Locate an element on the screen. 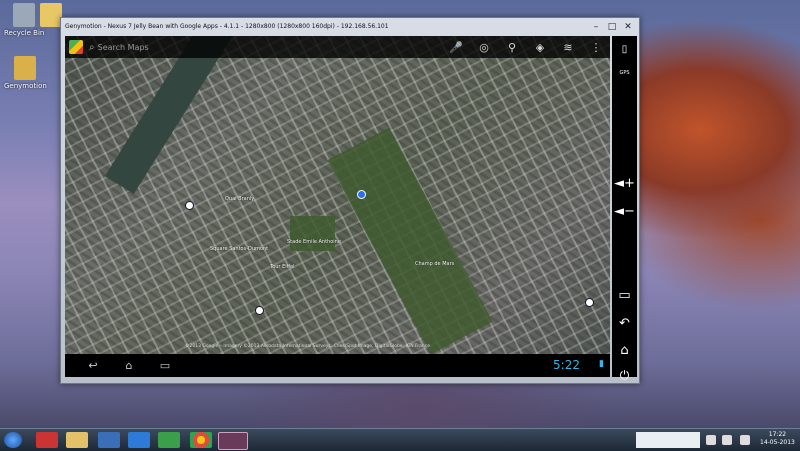 The width and height of the screenshot is (800, 451). action-center-icon is located at coordinates (745, 440).